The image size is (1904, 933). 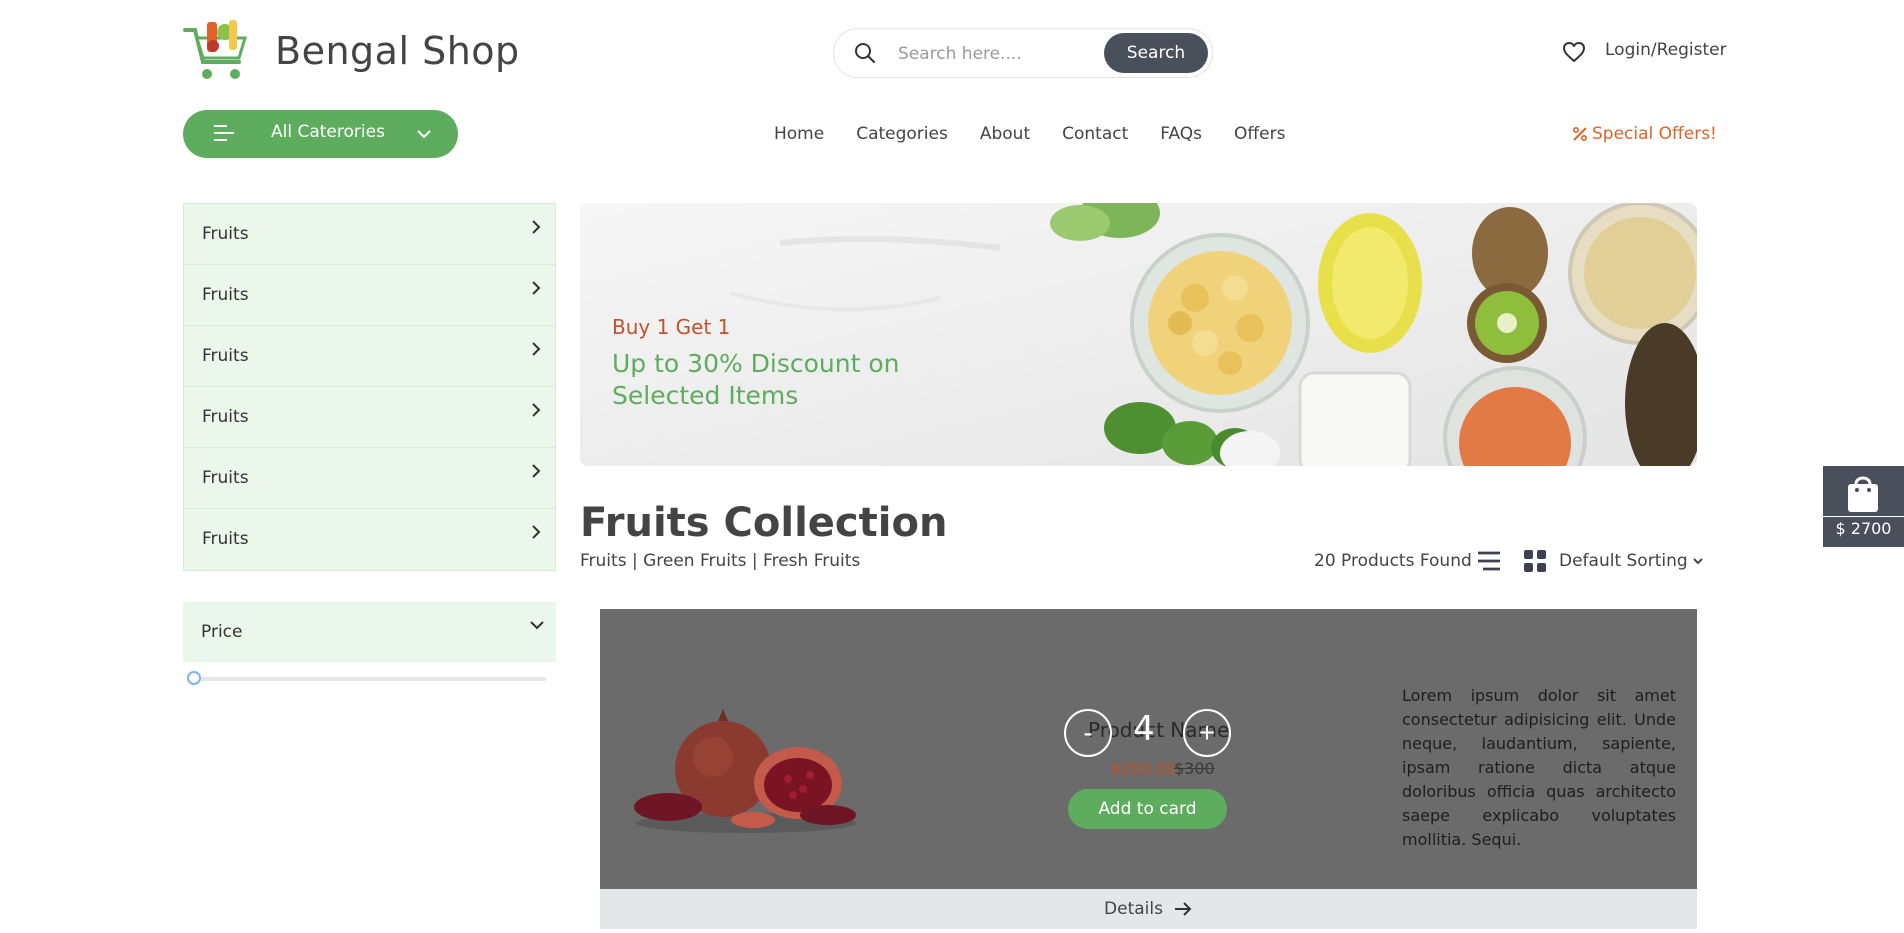 I want to click on banner-kicker: Buy 1 Get 1, so click(x=671, y=327).